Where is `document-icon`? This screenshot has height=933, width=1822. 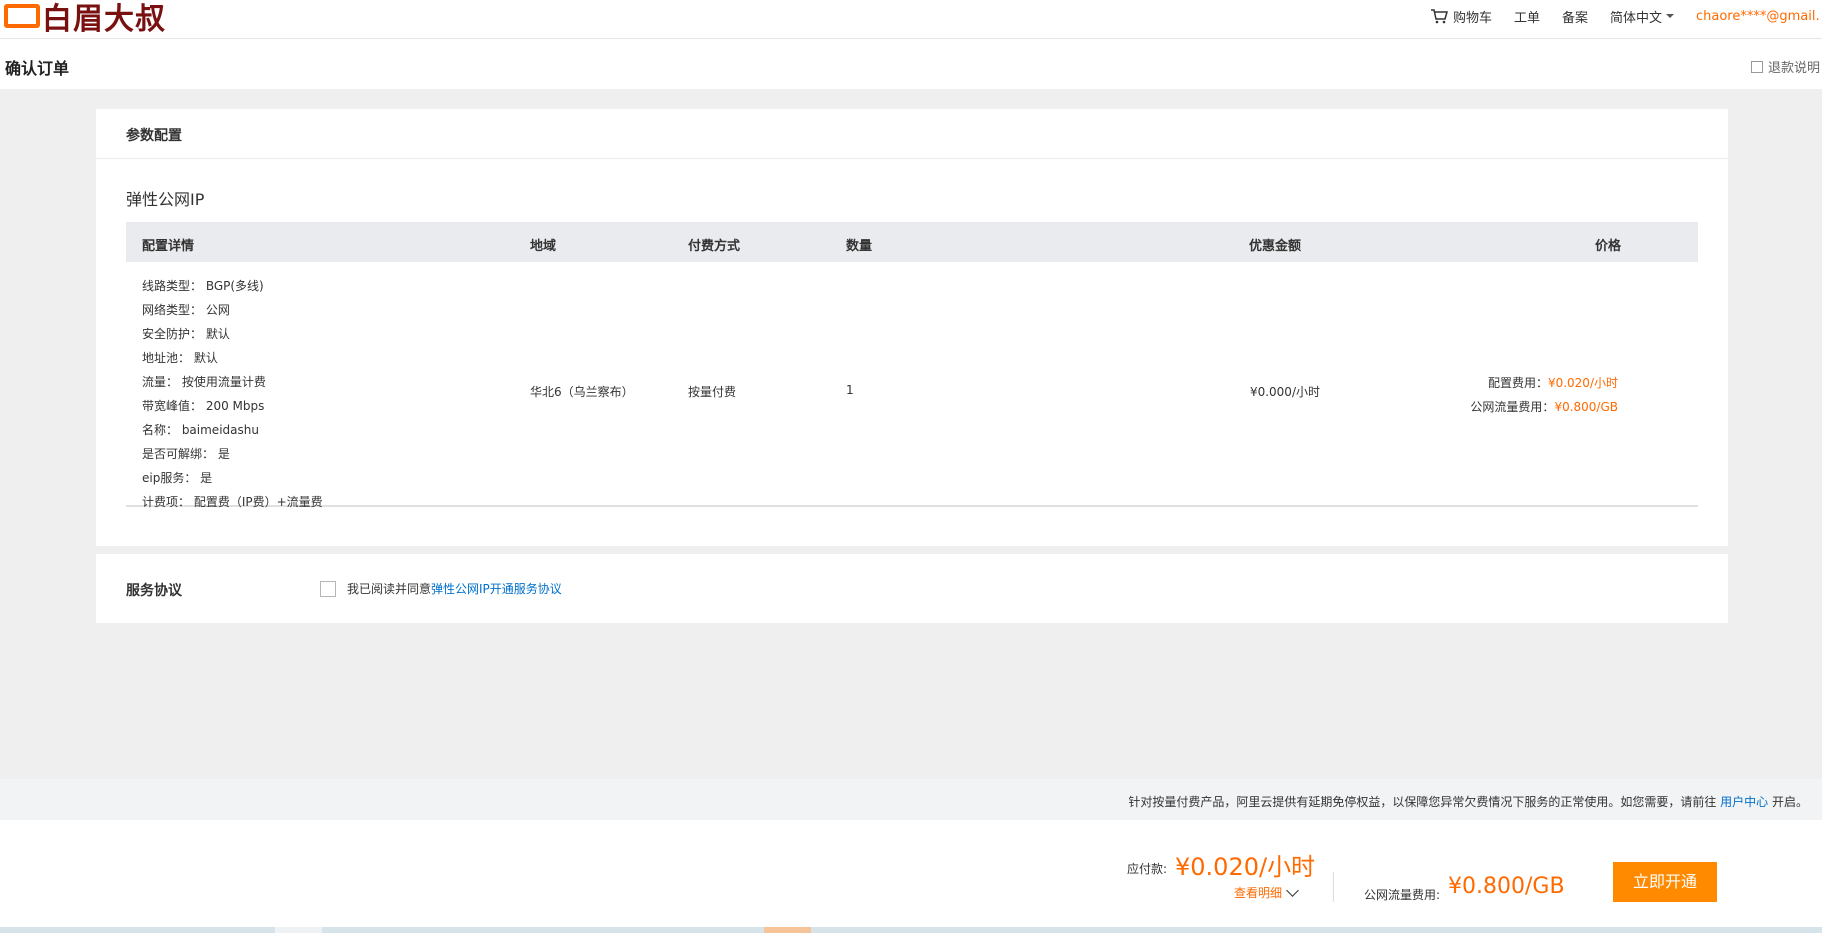
document-icon is located at coordinates (1756, 66).